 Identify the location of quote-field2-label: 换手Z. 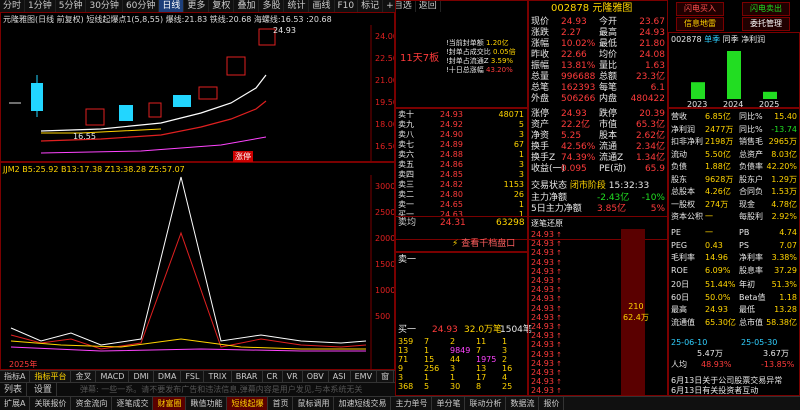
(543, 158).